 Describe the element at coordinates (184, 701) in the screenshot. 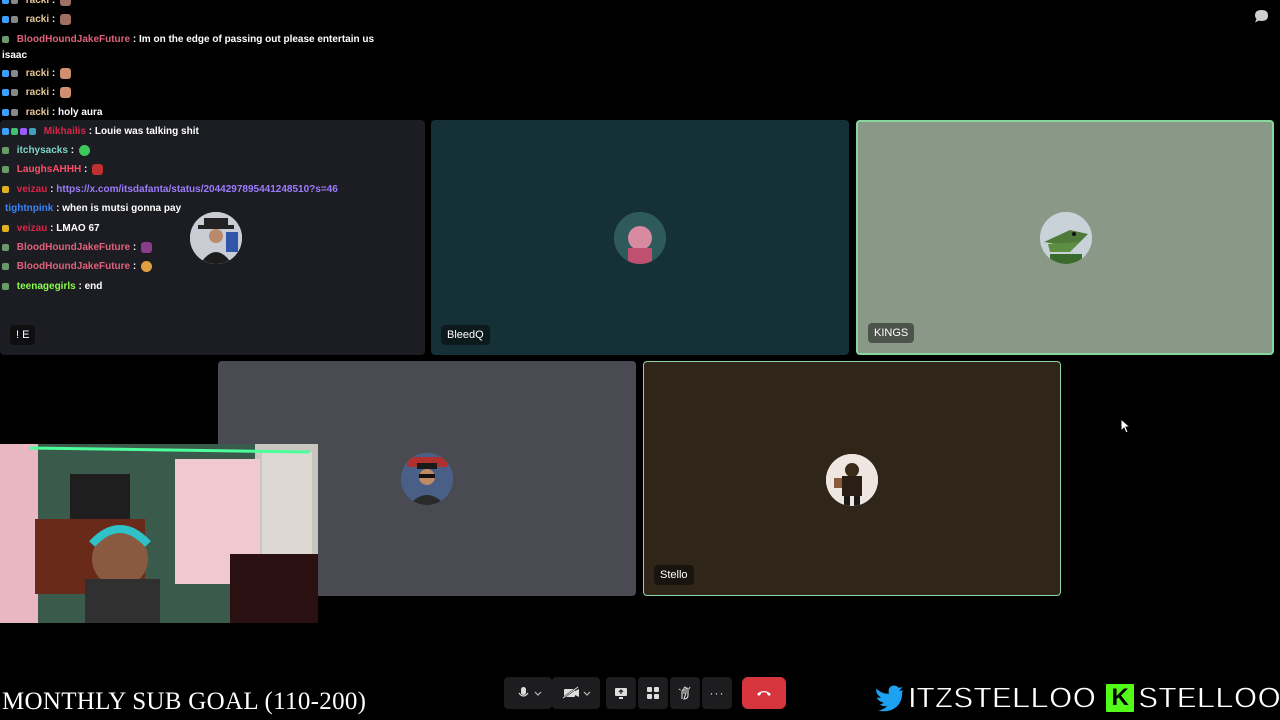

I see `sub-goal-text: MONTHLY SUB GOAL (110-200)` at that location.